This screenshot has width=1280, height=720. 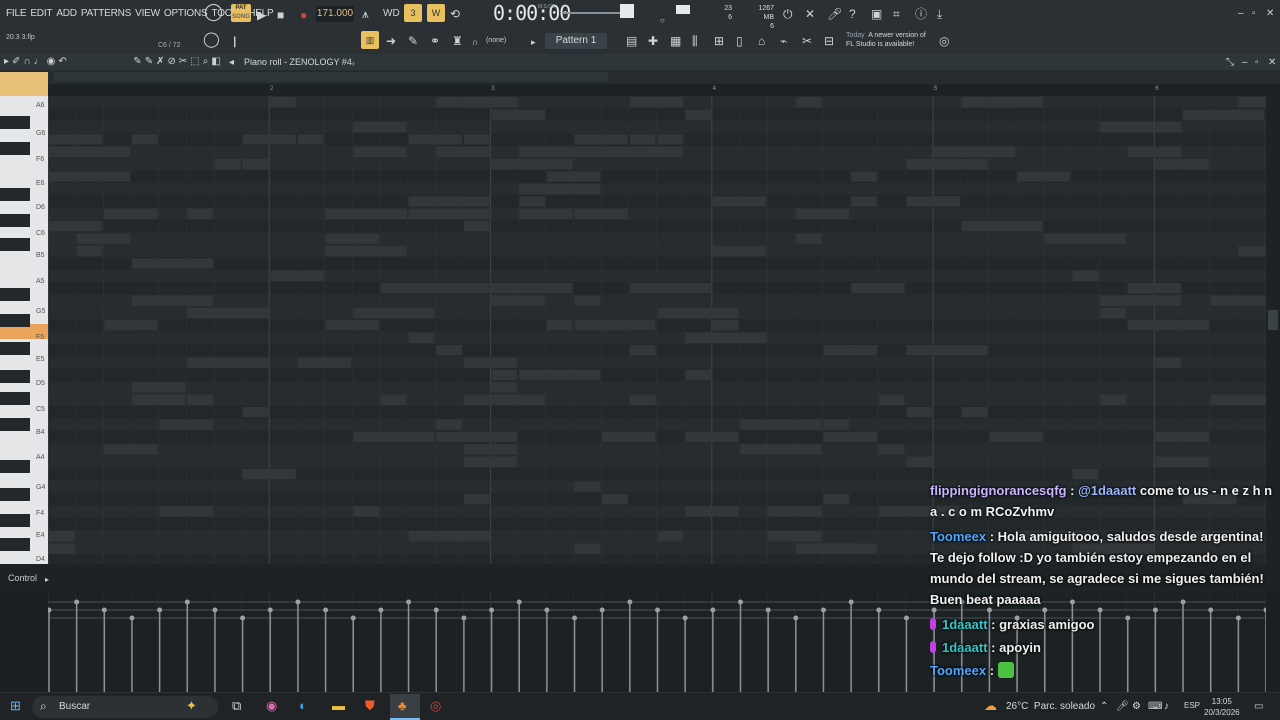 I want to click on undo-icon: ↶, so click(x=63, y=61).